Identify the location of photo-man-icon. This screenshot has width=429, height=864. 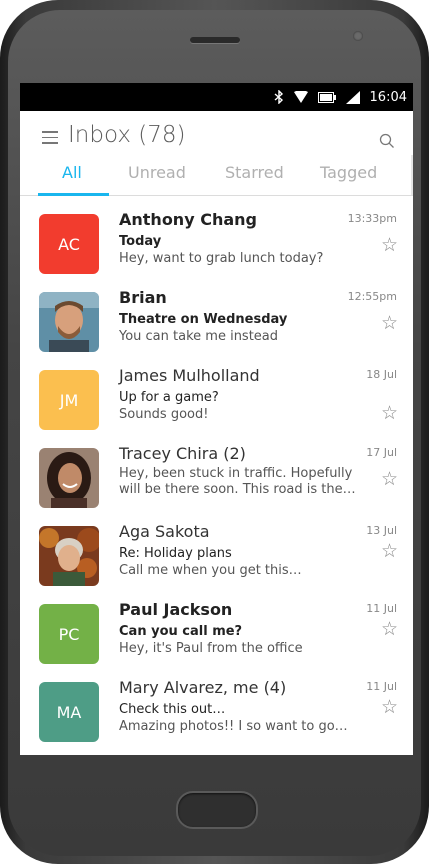
(69, 322).